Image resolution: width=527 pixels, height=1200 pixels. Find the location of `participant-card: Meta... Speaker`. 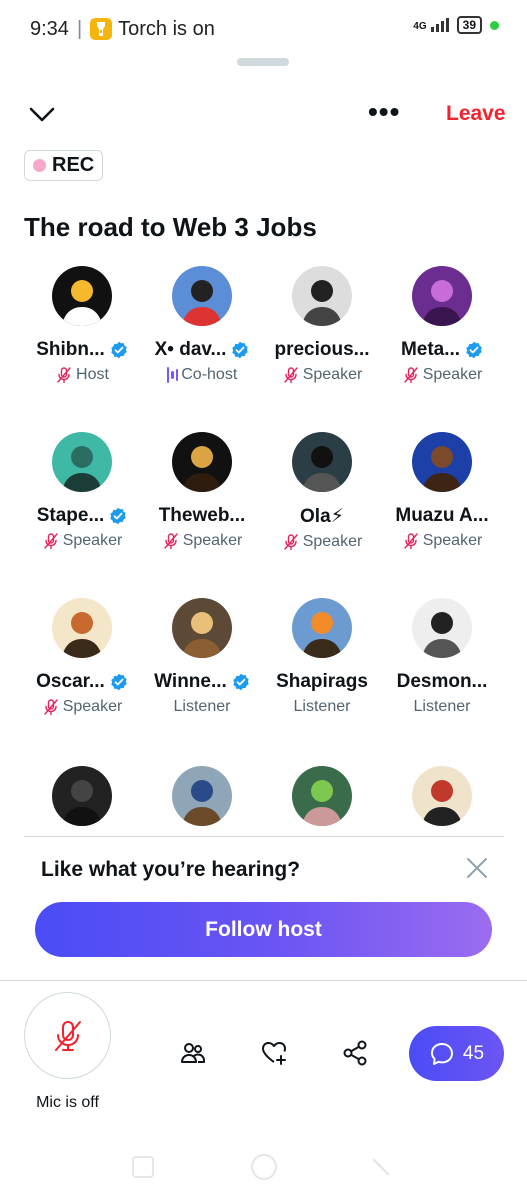

participant-card: Meta... Speaker is located at coordinates (442, 325).